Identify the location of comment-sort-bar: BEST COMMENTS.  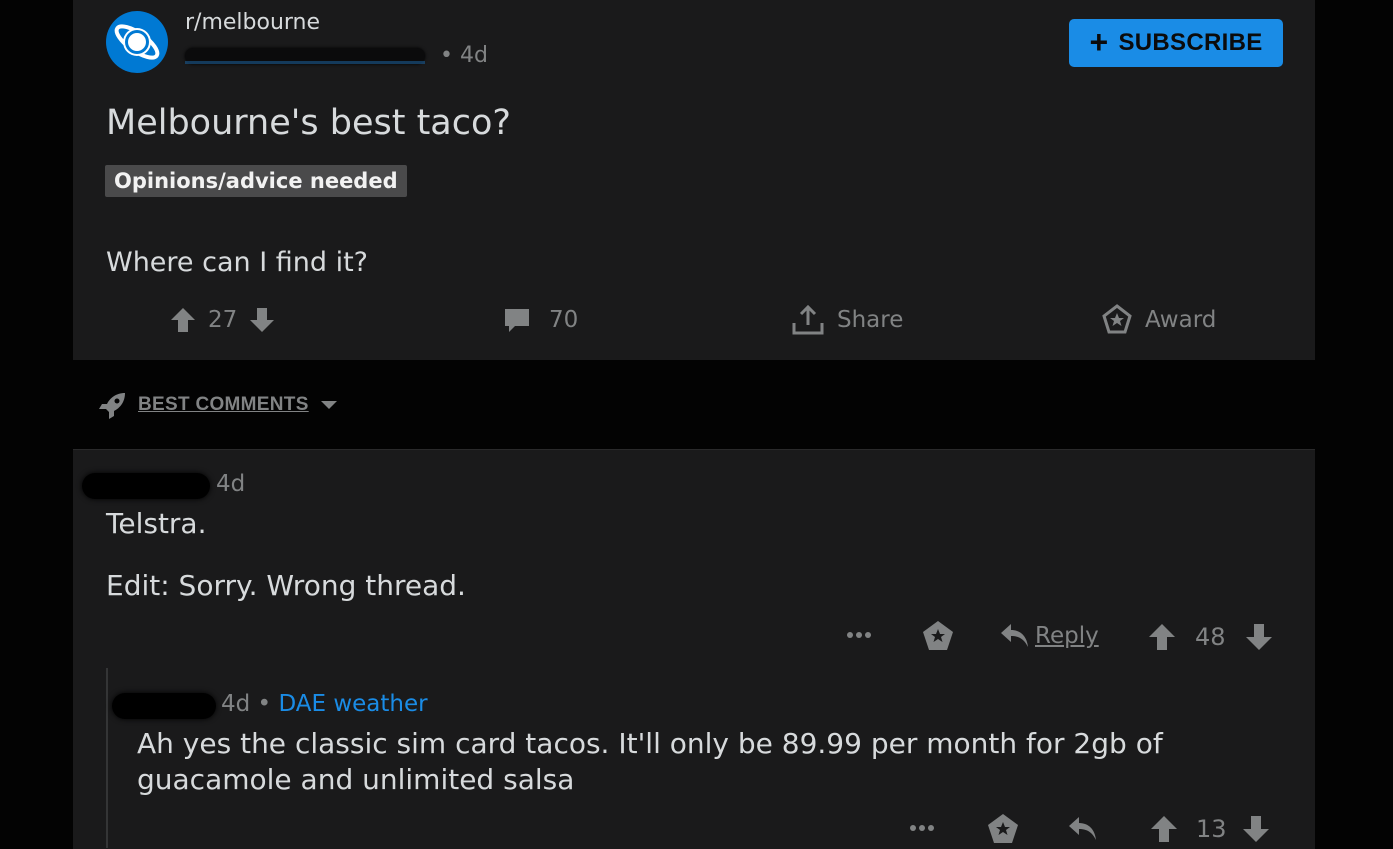
(218, 405).